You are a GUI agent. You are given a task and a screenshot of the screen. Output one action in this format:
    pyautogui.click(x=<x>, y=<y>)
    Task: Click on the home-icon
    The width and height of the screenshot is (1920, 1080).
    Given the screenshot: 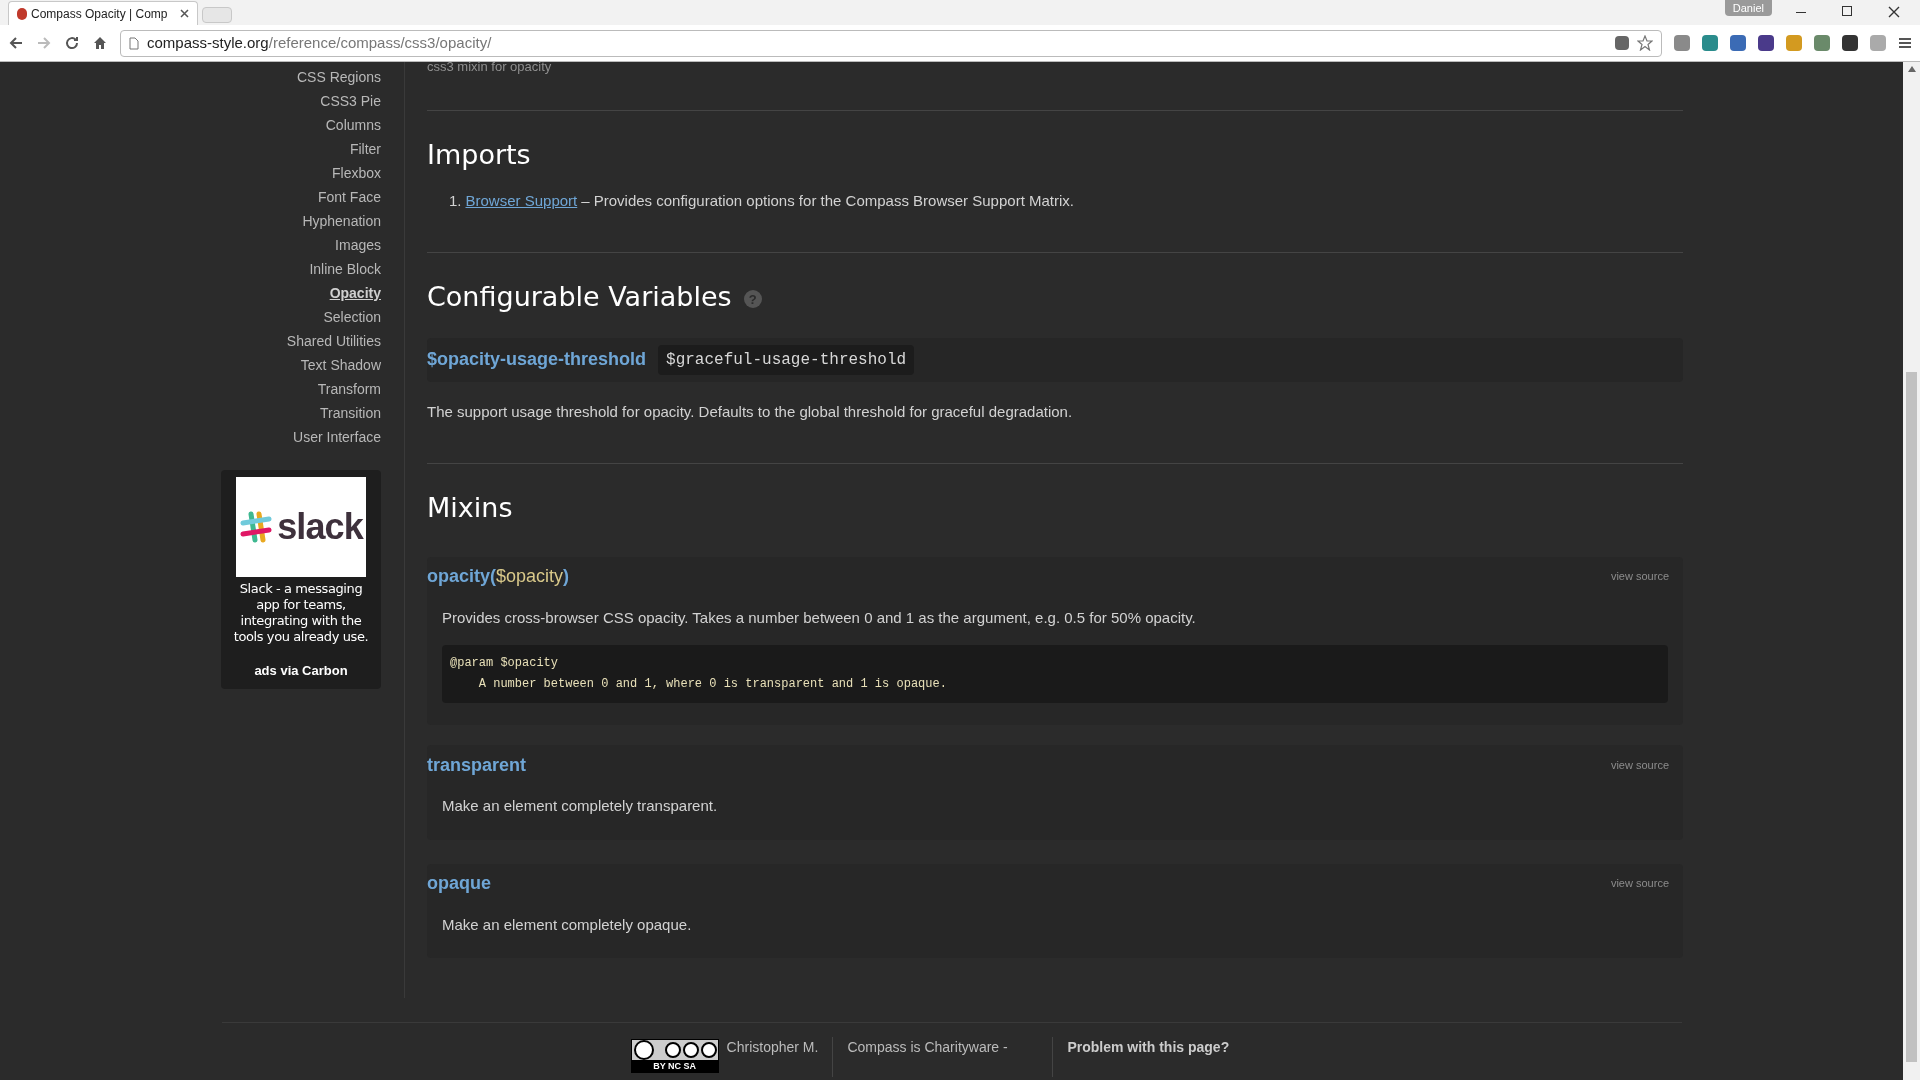 What is the action you would take?
    pyautogui.click(x=100, y=43)
    